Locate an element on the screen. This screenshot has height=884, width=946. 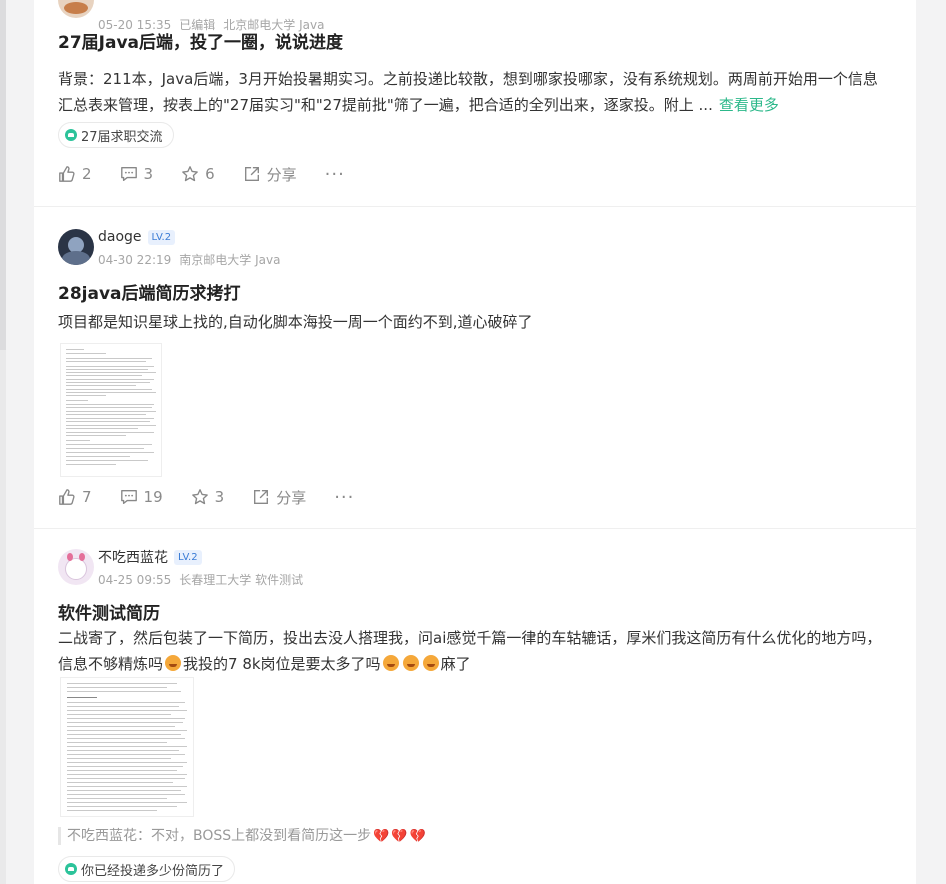
post-title: 软件测试简历 is located at coordinates (109, 611).